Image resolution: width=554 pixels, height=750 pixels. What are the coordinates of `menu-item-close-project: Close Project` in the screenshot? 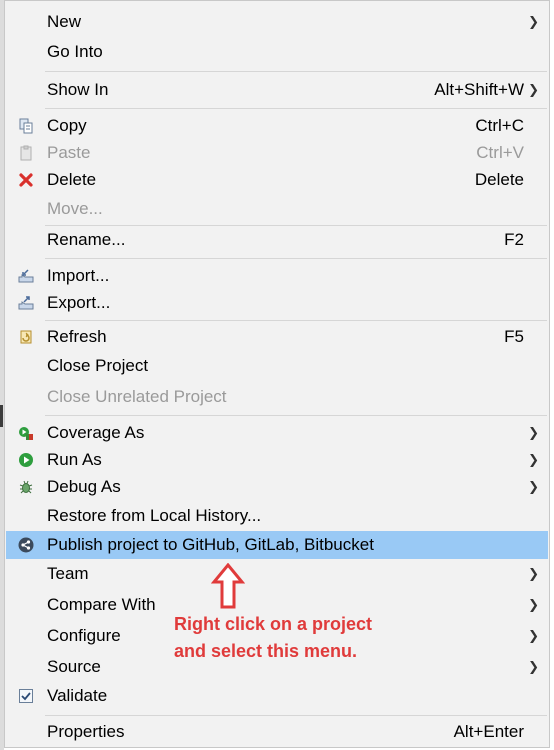 It's located at (277, 366).